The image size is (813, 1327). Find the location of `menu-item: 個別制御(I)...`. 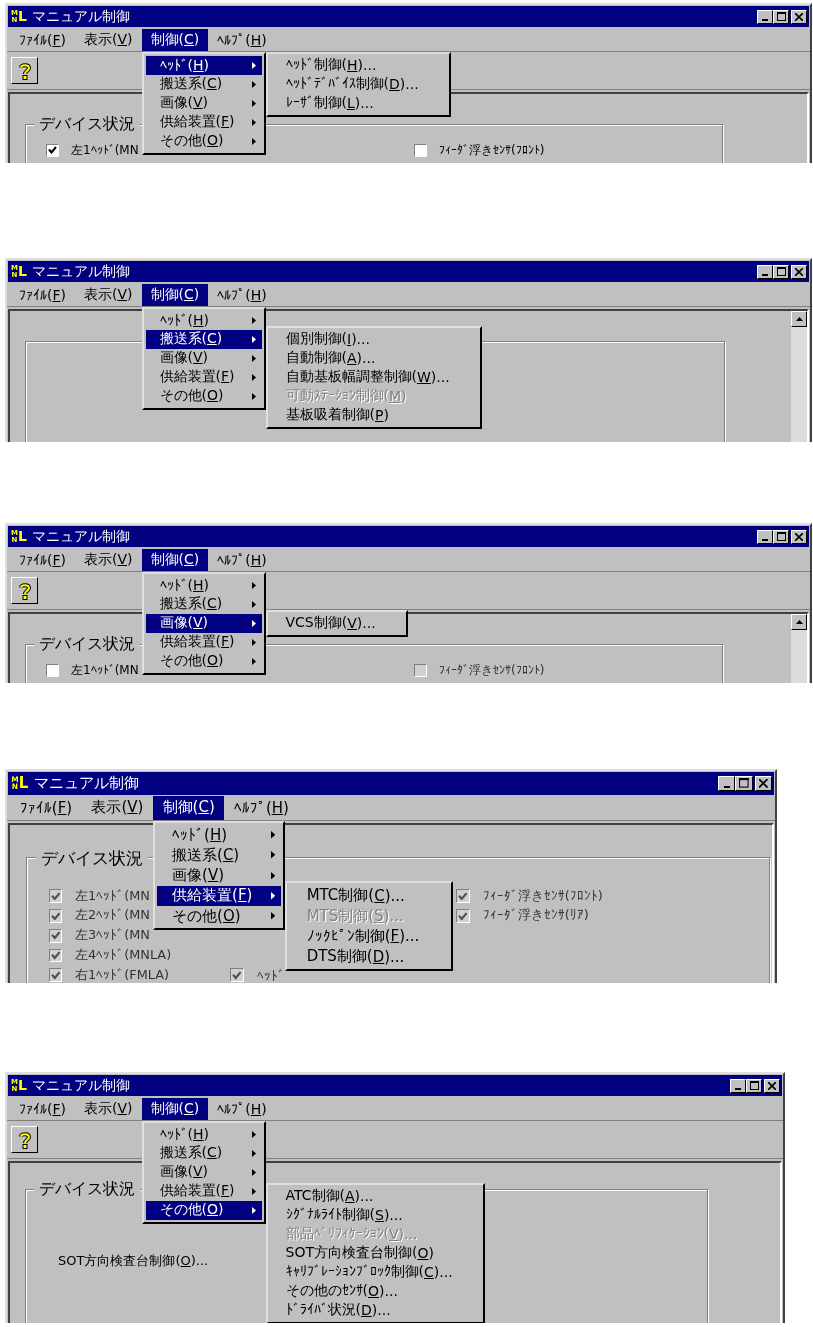

menu-item: 個別制御(I)... is located at coordinates (373, 339).